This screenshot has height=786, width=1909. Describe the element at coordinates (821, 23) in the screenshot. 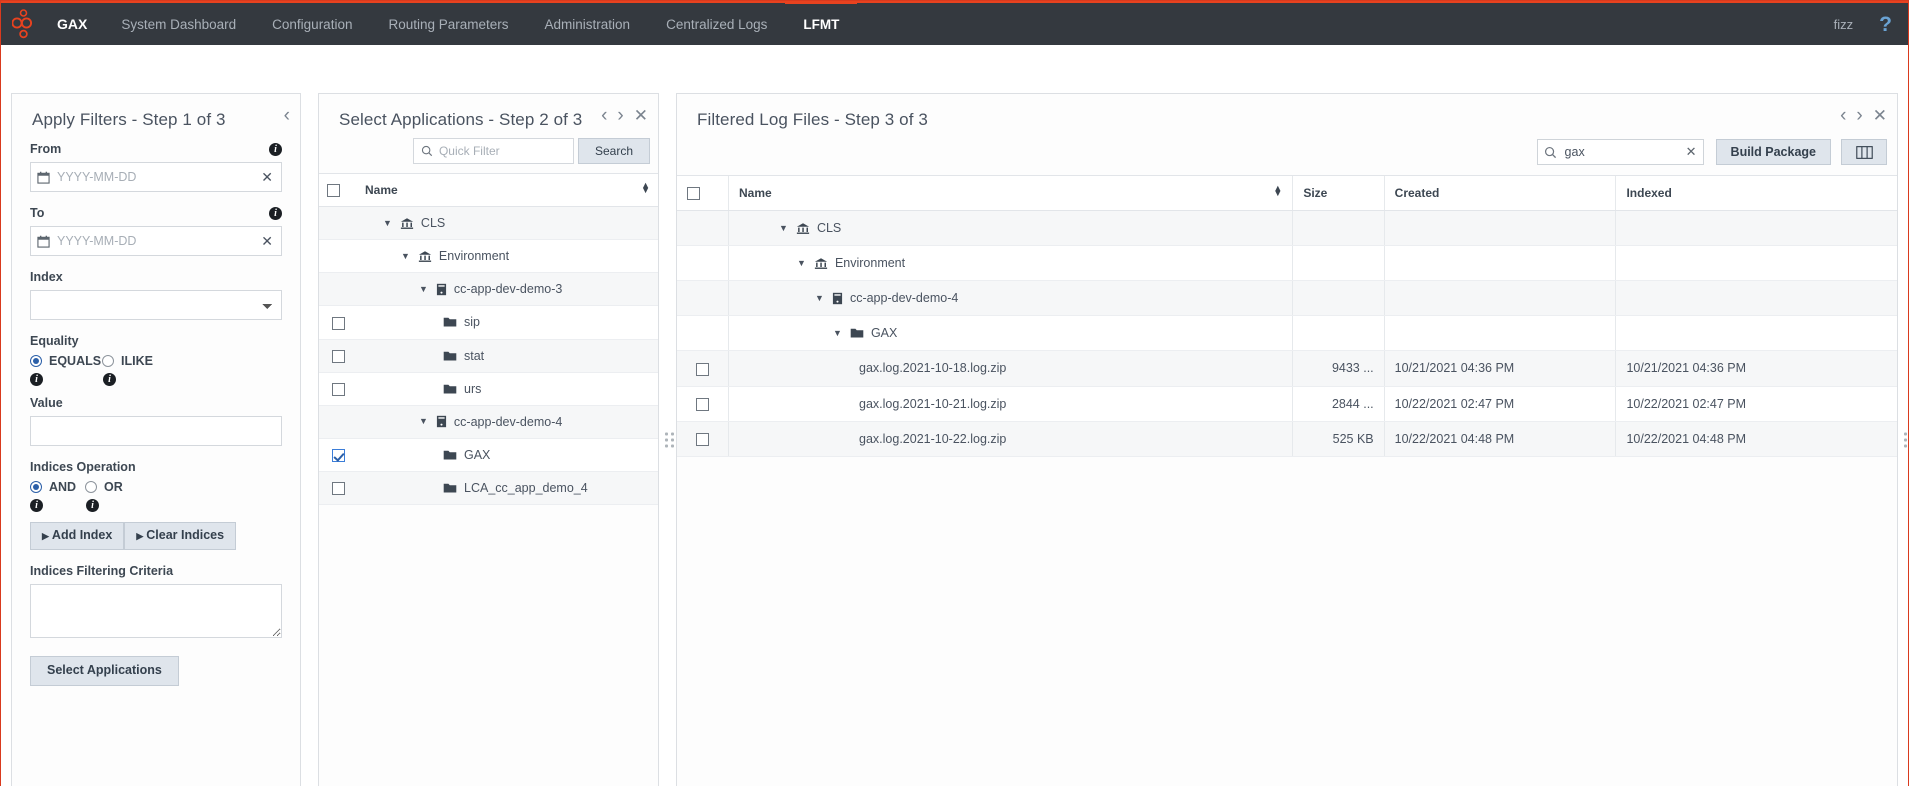

I see `nav-item-lfmt: LFMT` at that location.